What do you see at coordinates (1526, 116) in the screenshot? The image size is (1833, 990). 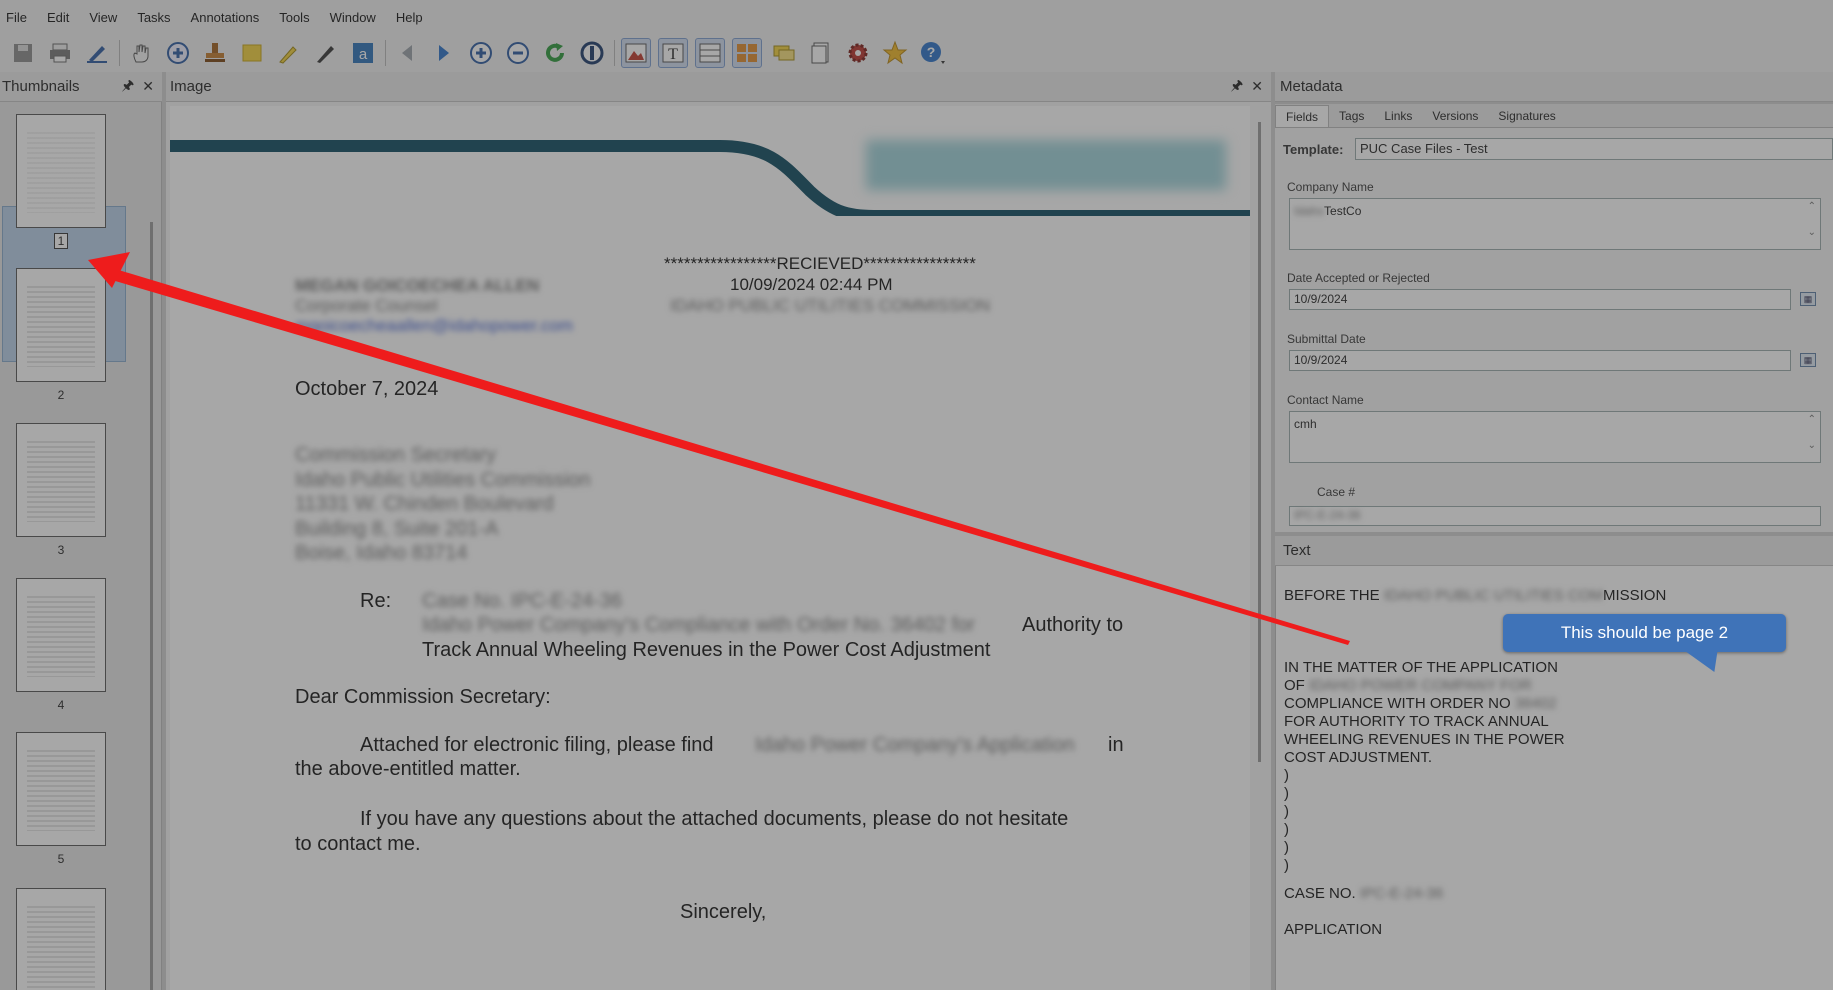 I see `tab-signatures: Signatures` at bounding box center [1526, 116].